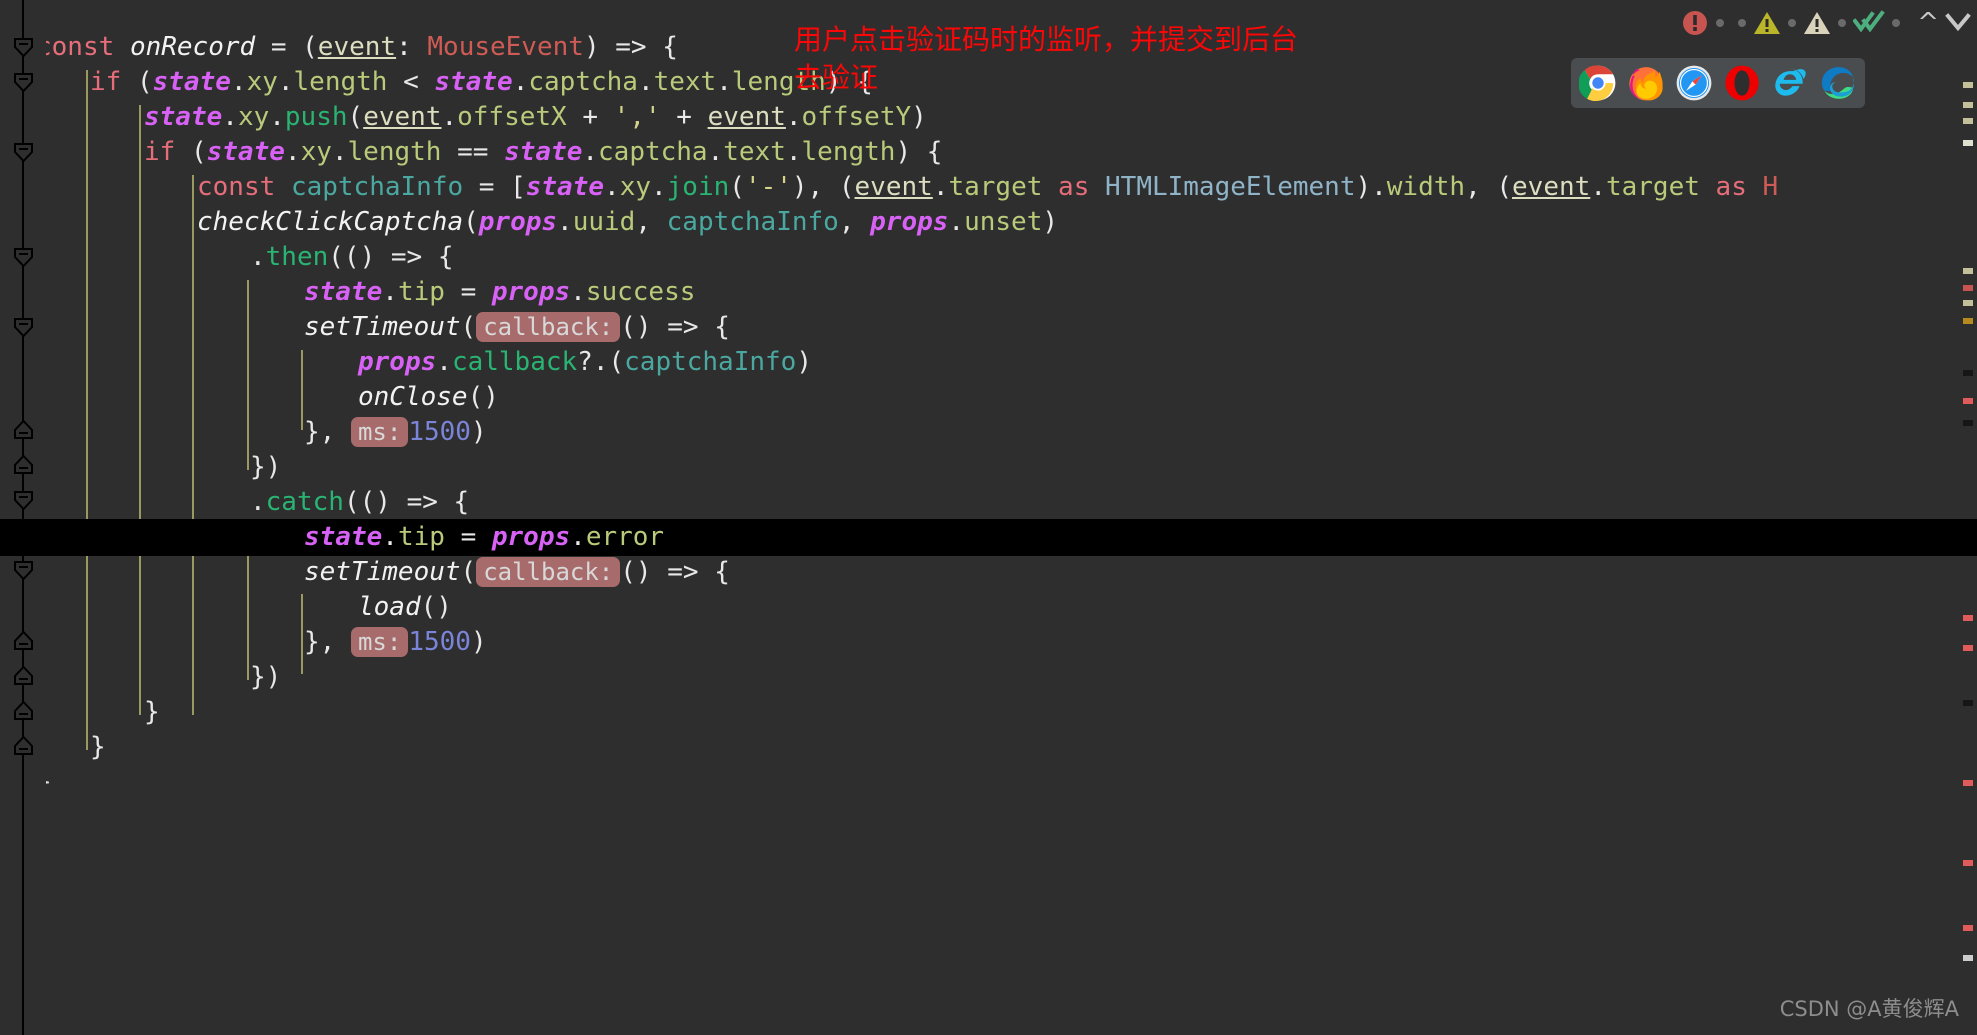 This screenshot has width=1977, height=1035. I want to click on code-line: .catch(() => {, so click(977, 502).